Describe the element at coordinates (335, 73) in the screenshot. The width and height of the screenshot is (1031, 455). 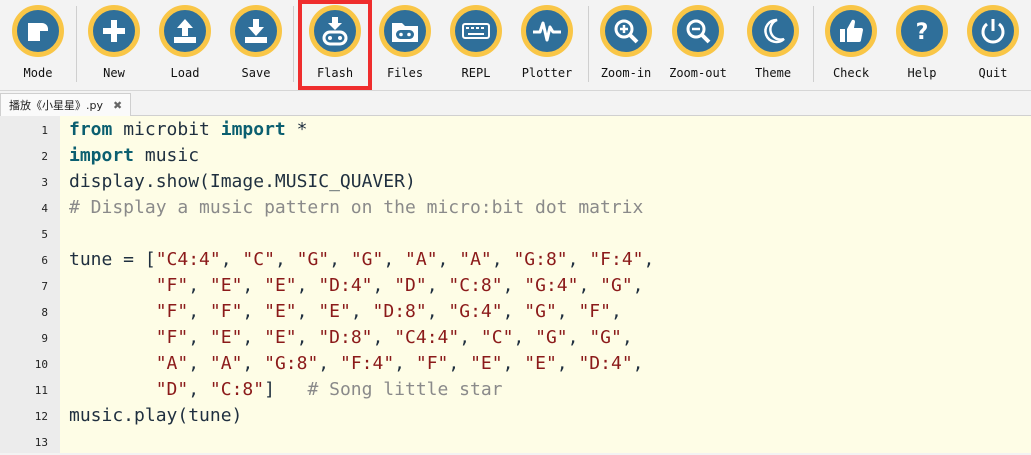
I see `flash-label: Flash` at that location.